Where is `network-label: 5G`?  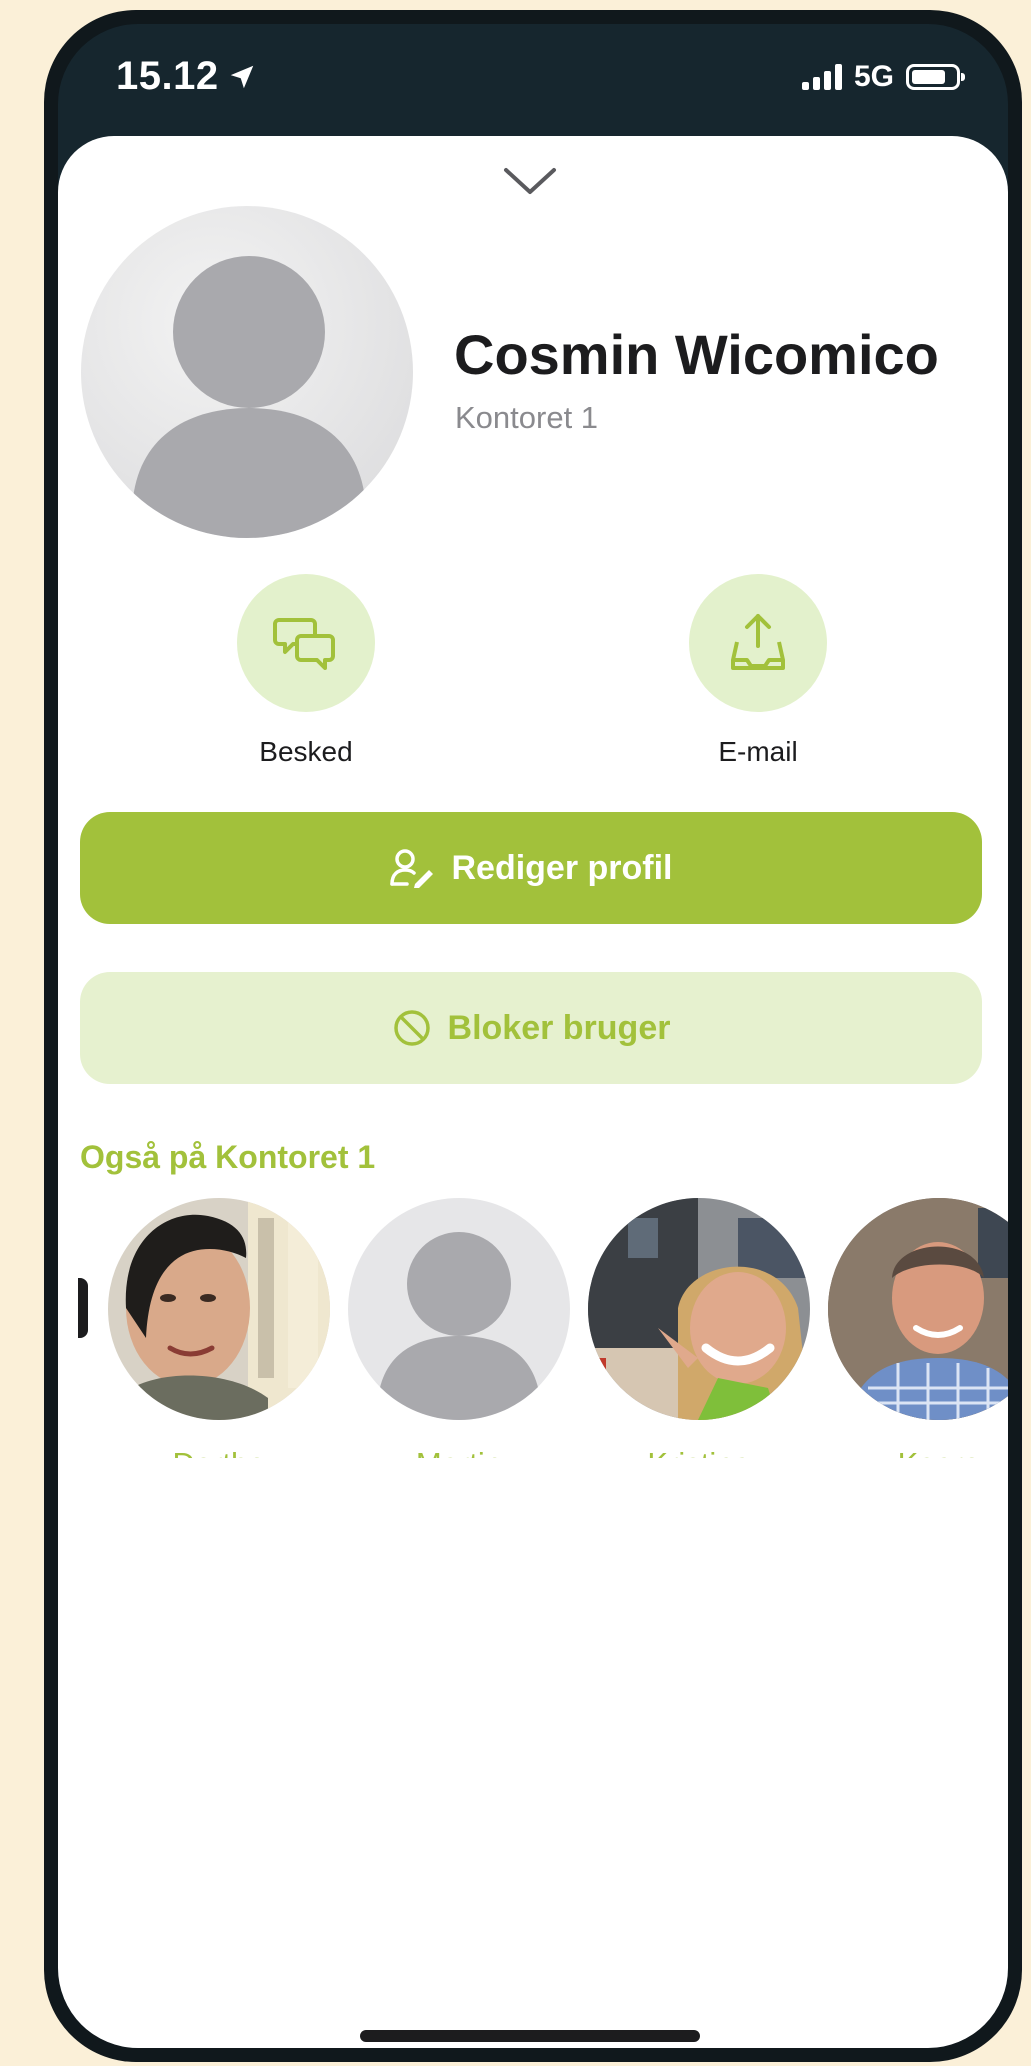
network-label: 5G is located at coordinates (873, 76).